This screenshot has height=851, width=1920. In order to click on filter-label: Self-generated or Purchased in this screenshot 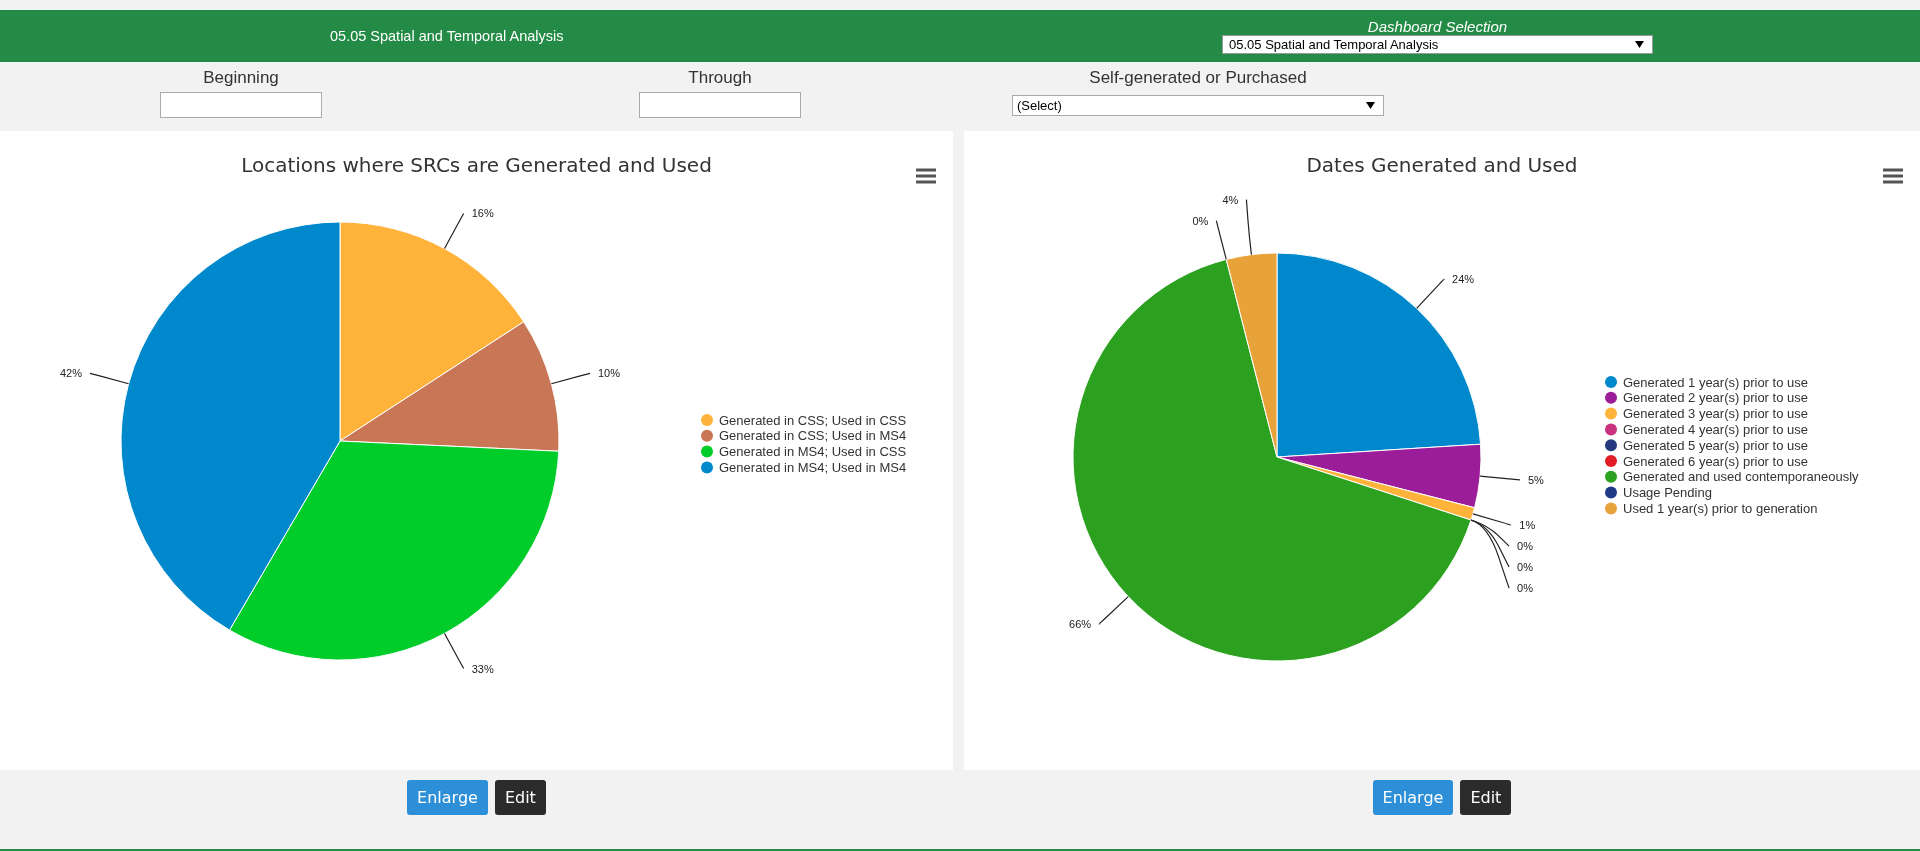, I will do `click(1198, 78)`.